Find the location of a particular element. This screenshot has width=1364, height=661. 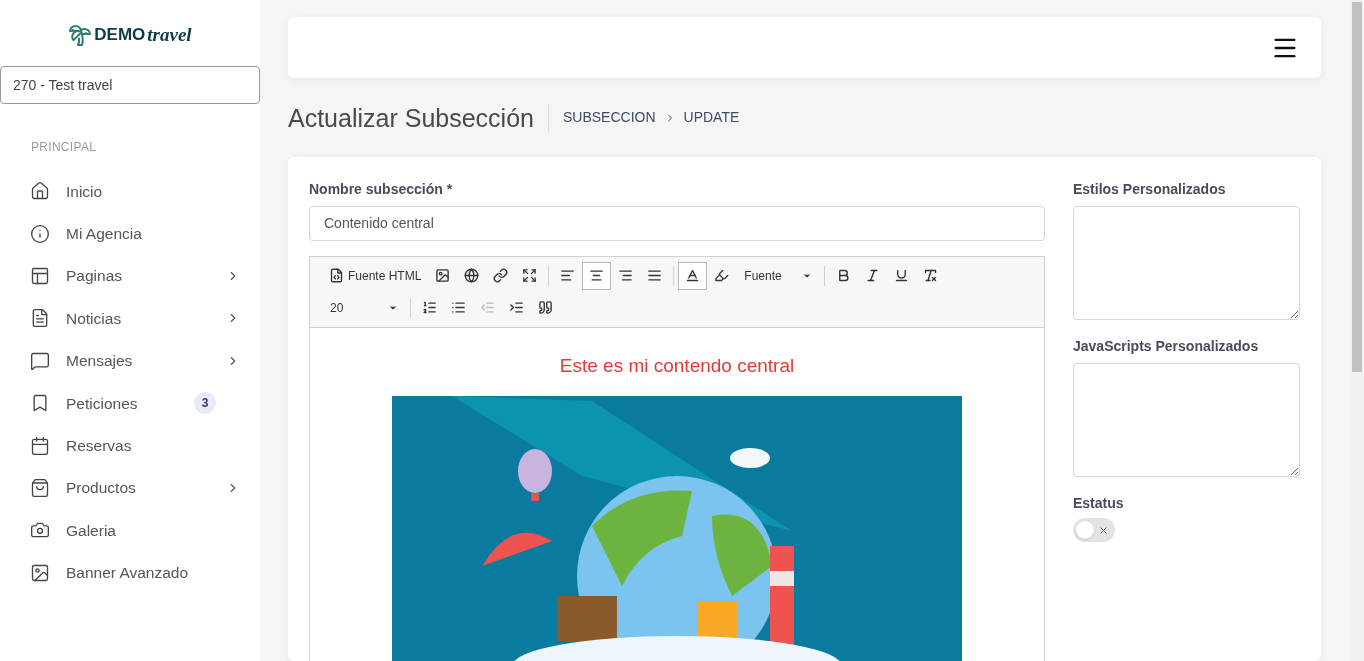

content-heading: Este es mi contendo central is located at coordinates (677, 365).